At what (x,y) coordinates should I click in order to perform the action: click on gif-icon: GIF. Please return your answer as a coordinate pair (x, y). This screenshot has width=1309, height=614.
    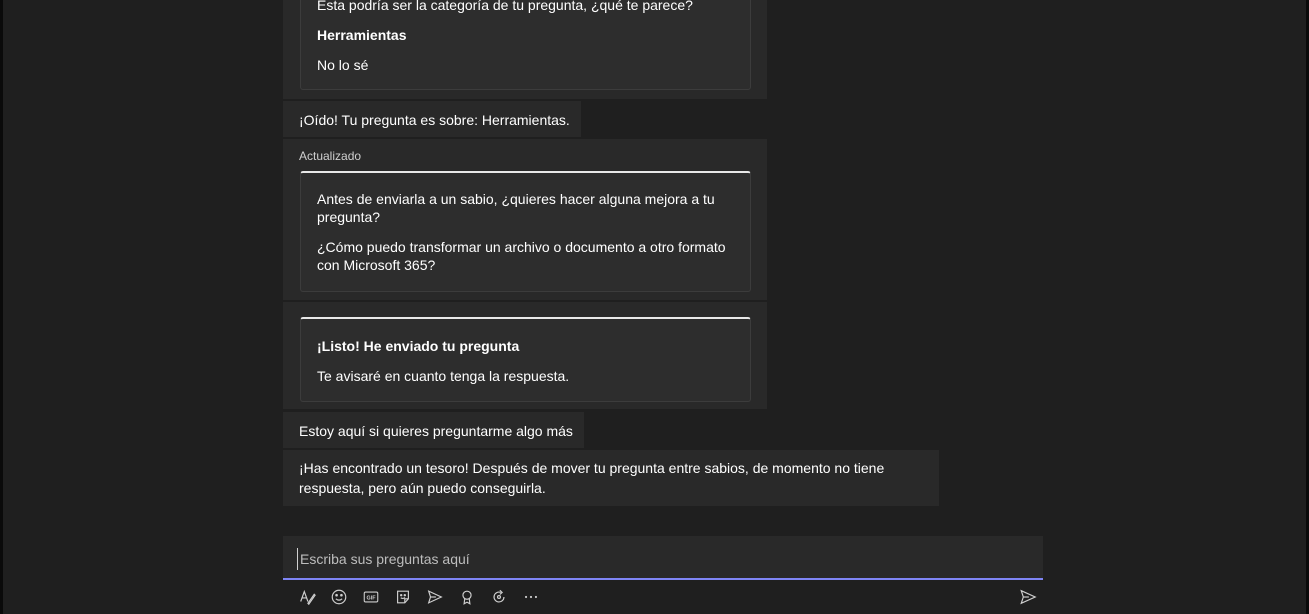
    Looking at the image, I should click on (371, 597).